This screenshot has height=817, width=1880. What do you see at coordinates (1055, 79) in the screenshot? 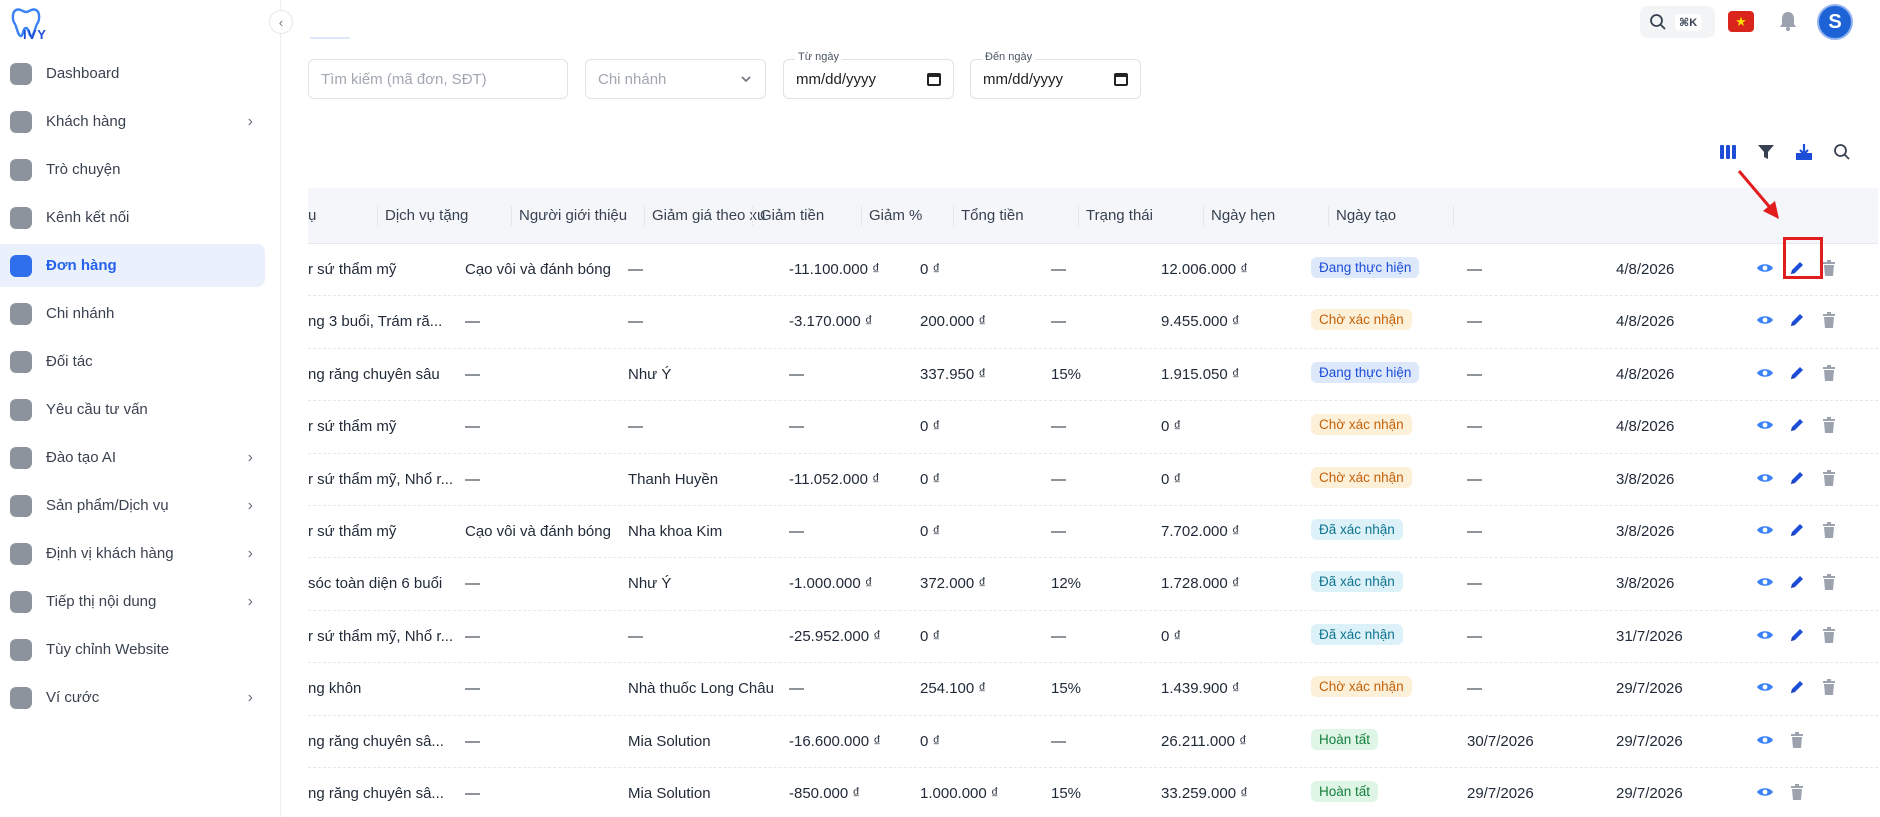
I see `to-date-input: mm/dd/yyyy` at bounding box center [1055, 79].